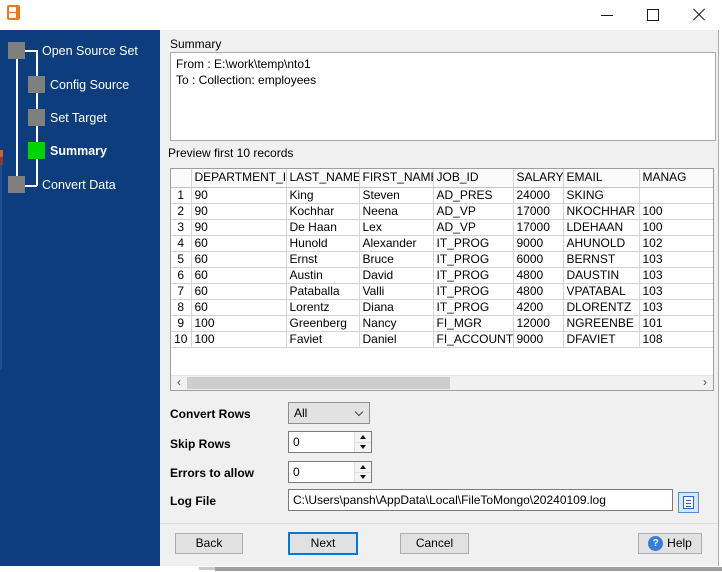 The height and width of the screenshot is (572, 722). Describe the element at coordinates (323, 339) in the screenshot. I see `table-cell: Faviet` at that location.